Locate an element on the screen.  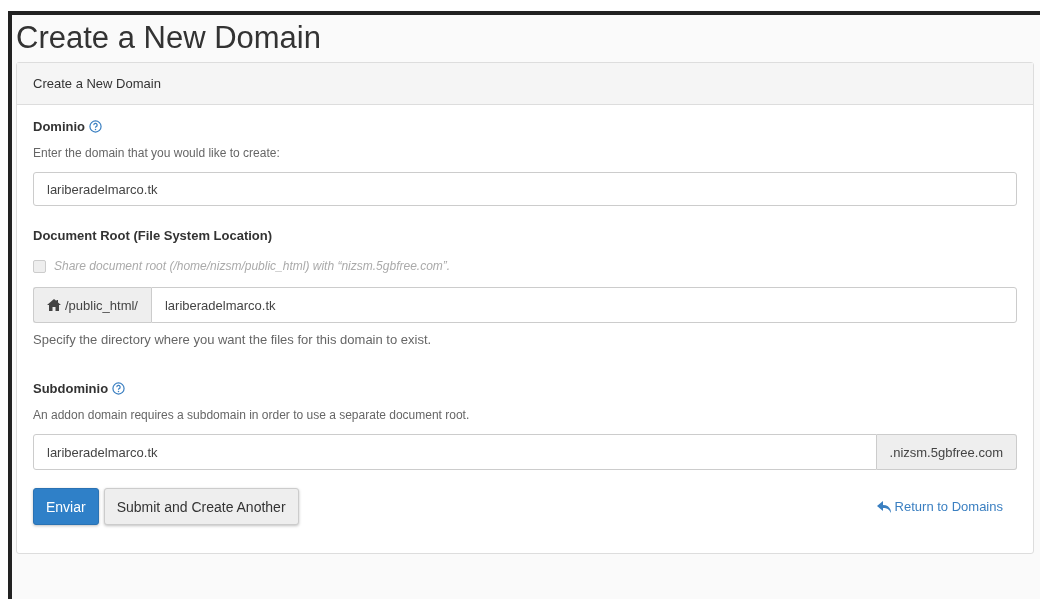
submit-another-button: Submit and Create Another is located at coordinates (201, 506).